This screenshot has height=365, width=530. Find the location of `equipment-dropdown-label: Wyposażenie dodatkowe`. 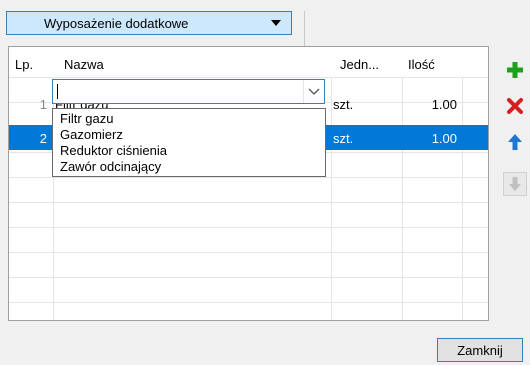

equipment-dropdown-label: Wyposażenie dodatkowe is located at coordinates (116, 23).